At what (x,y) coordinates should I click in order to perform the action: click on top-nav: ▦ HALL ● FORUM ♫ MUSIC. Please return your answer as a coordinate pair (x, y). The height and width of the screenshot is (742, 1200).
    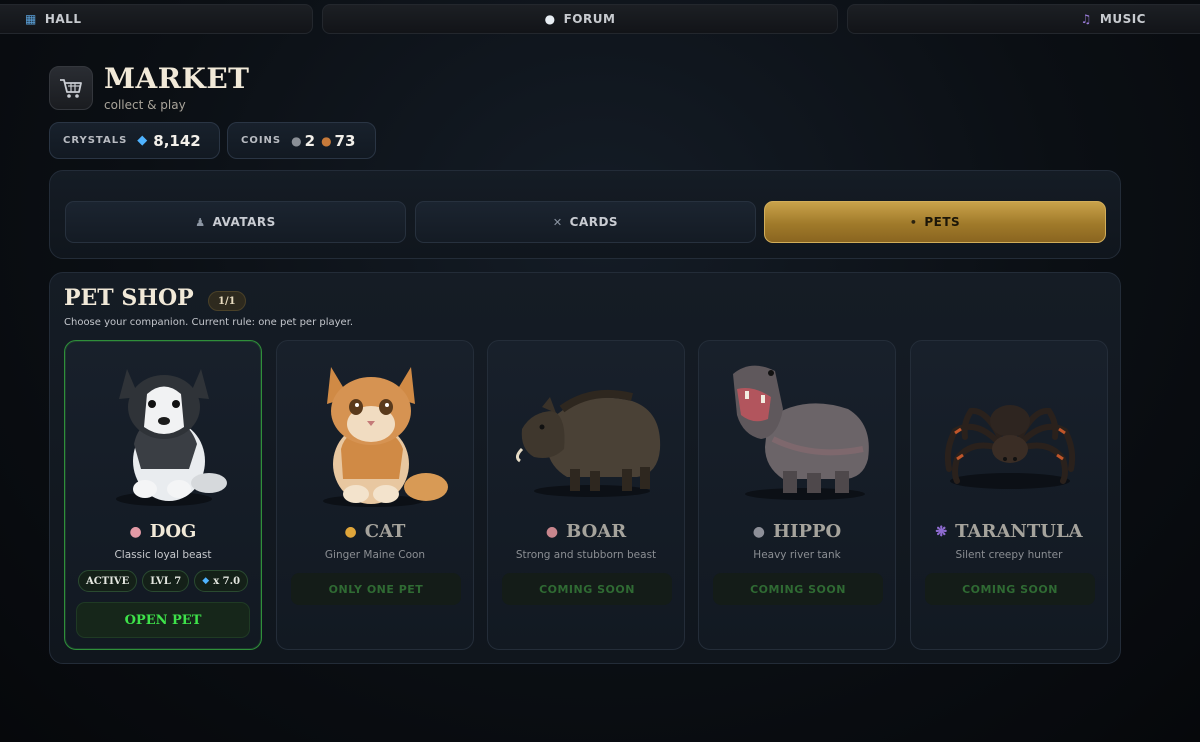
    Looking at the image, I should click on (600, 19).